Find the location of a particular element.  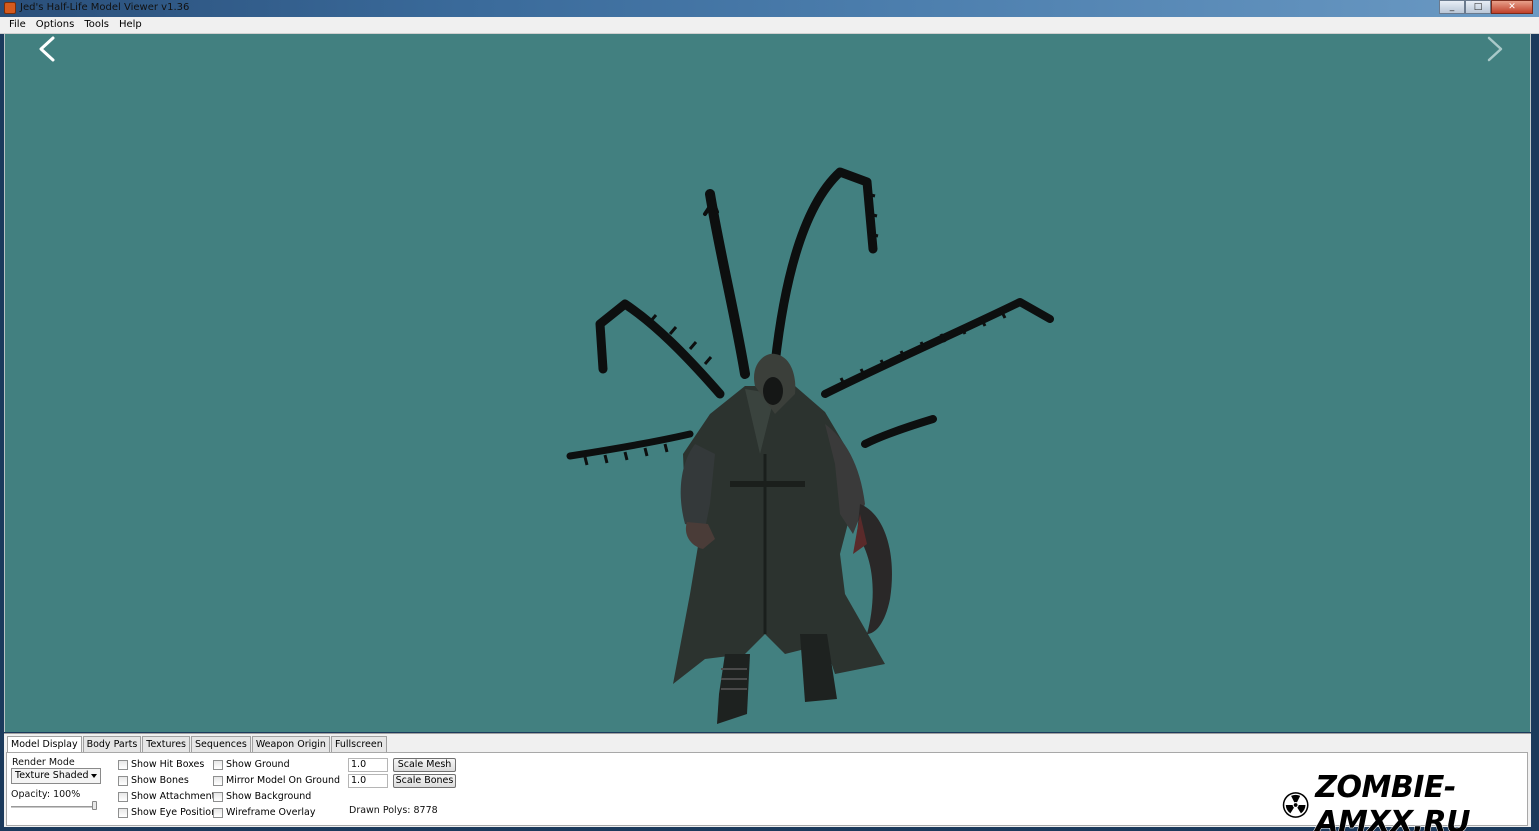

radiation-icon is located at coordinates (1295, 805).